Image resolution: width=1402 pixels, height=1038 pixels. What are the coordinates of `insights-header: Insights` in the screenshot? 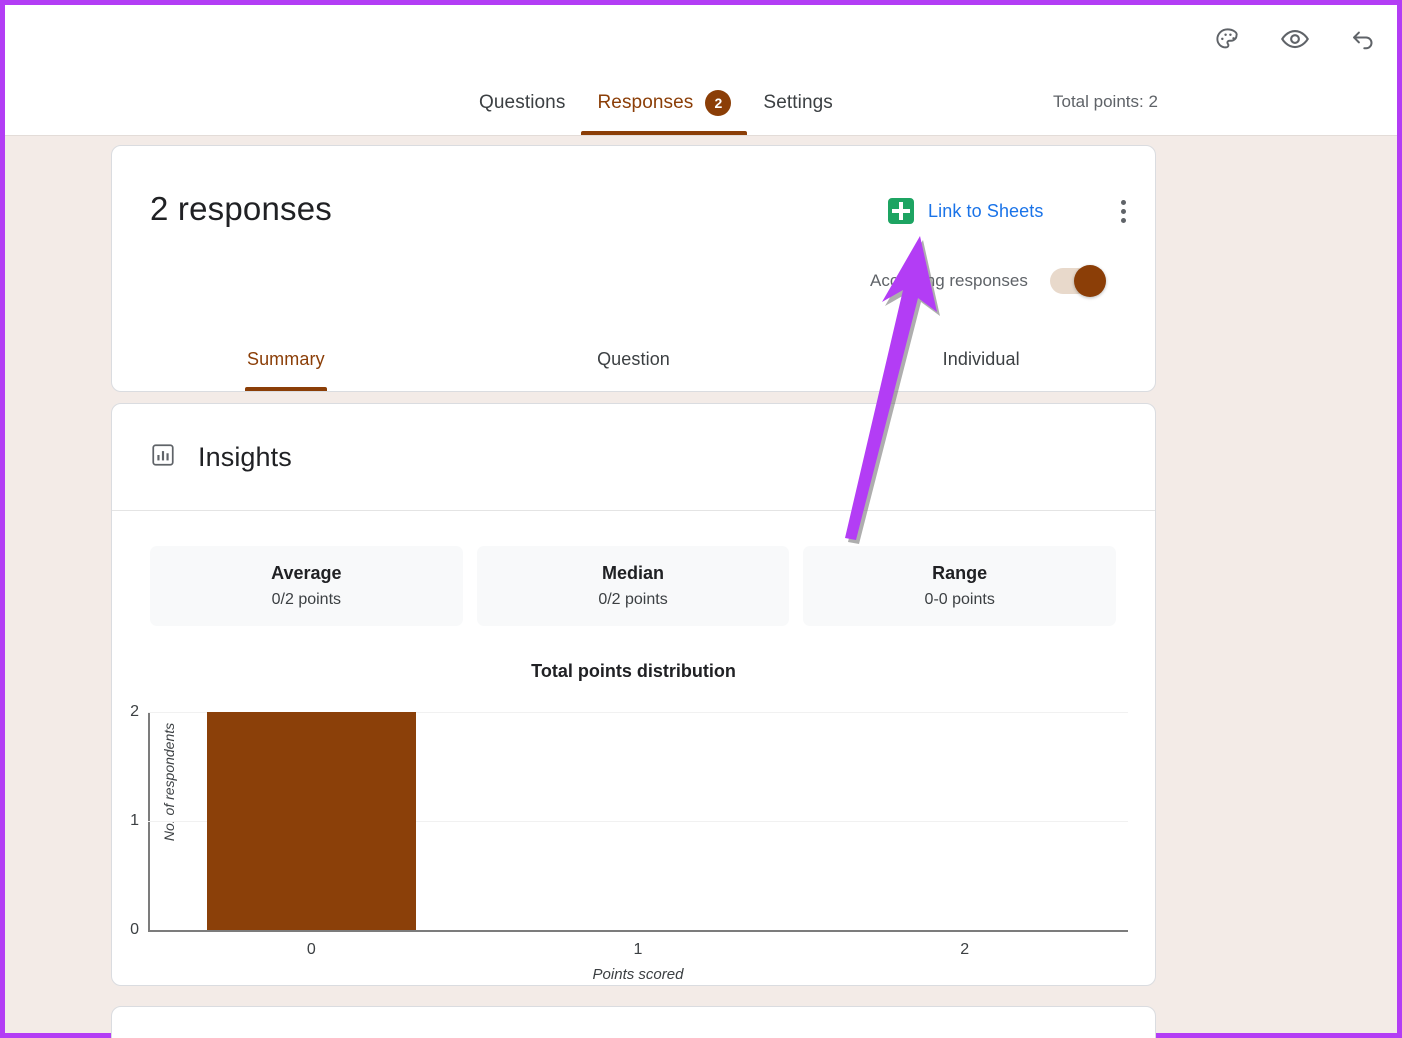 It's located at (633, 457).